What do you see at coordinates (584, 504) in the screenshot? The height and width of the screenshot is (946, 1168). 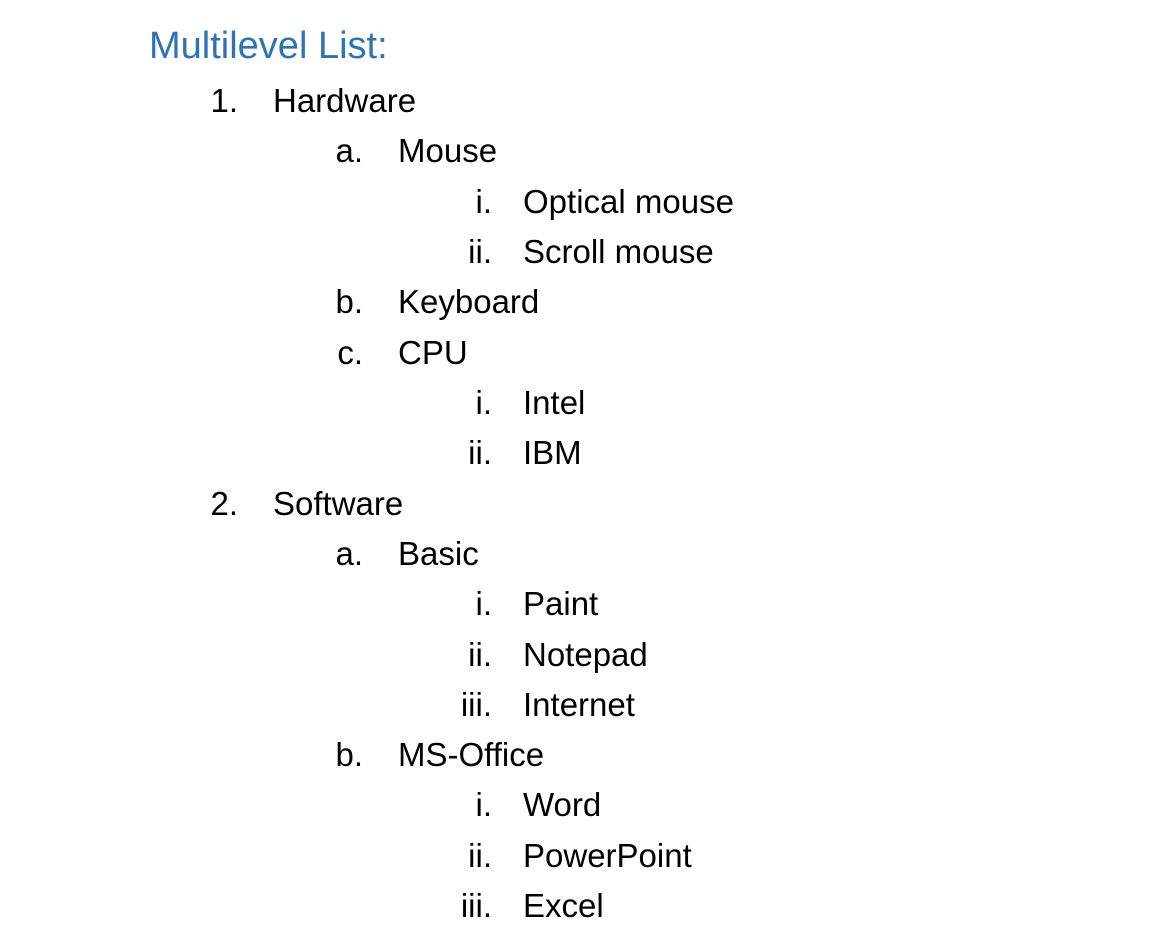 I see `list-item-software: 2. Software` at bounding box center [584, 504].